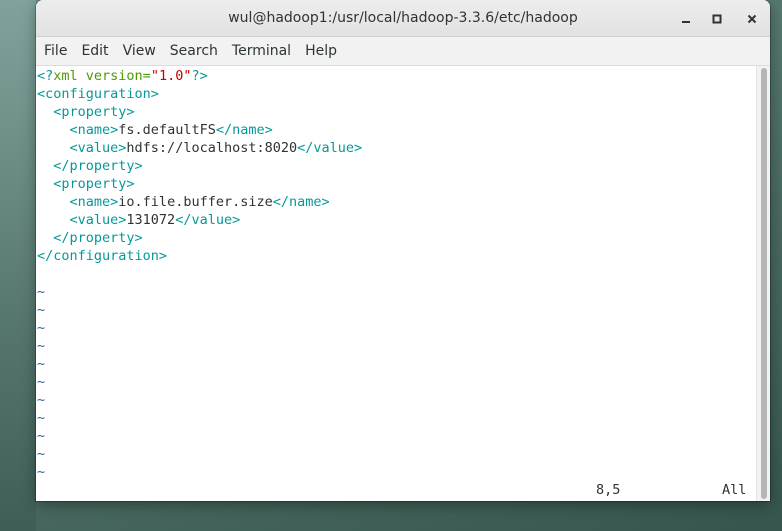 The width and height of the screenshot is (782, 531). Describe the element at coordinates (608, 490) in the screenshot. I see `cursor-position: 8,5` at that location.